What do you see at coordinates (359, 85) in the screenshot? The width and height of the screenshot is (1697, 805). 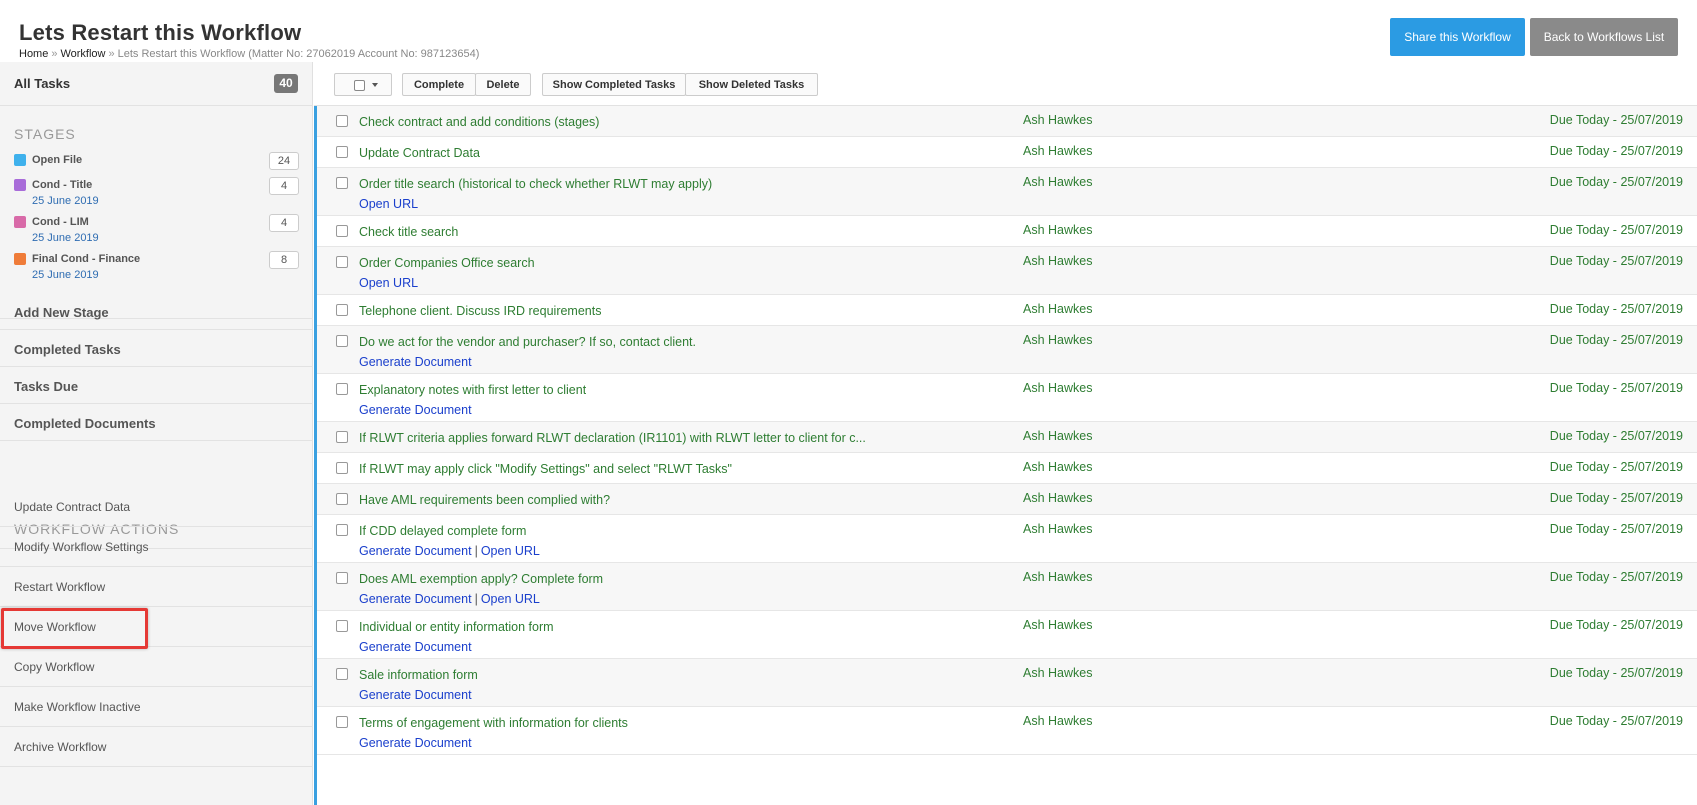 I see `select-all-checkbox` at bounding box center [359, 85].